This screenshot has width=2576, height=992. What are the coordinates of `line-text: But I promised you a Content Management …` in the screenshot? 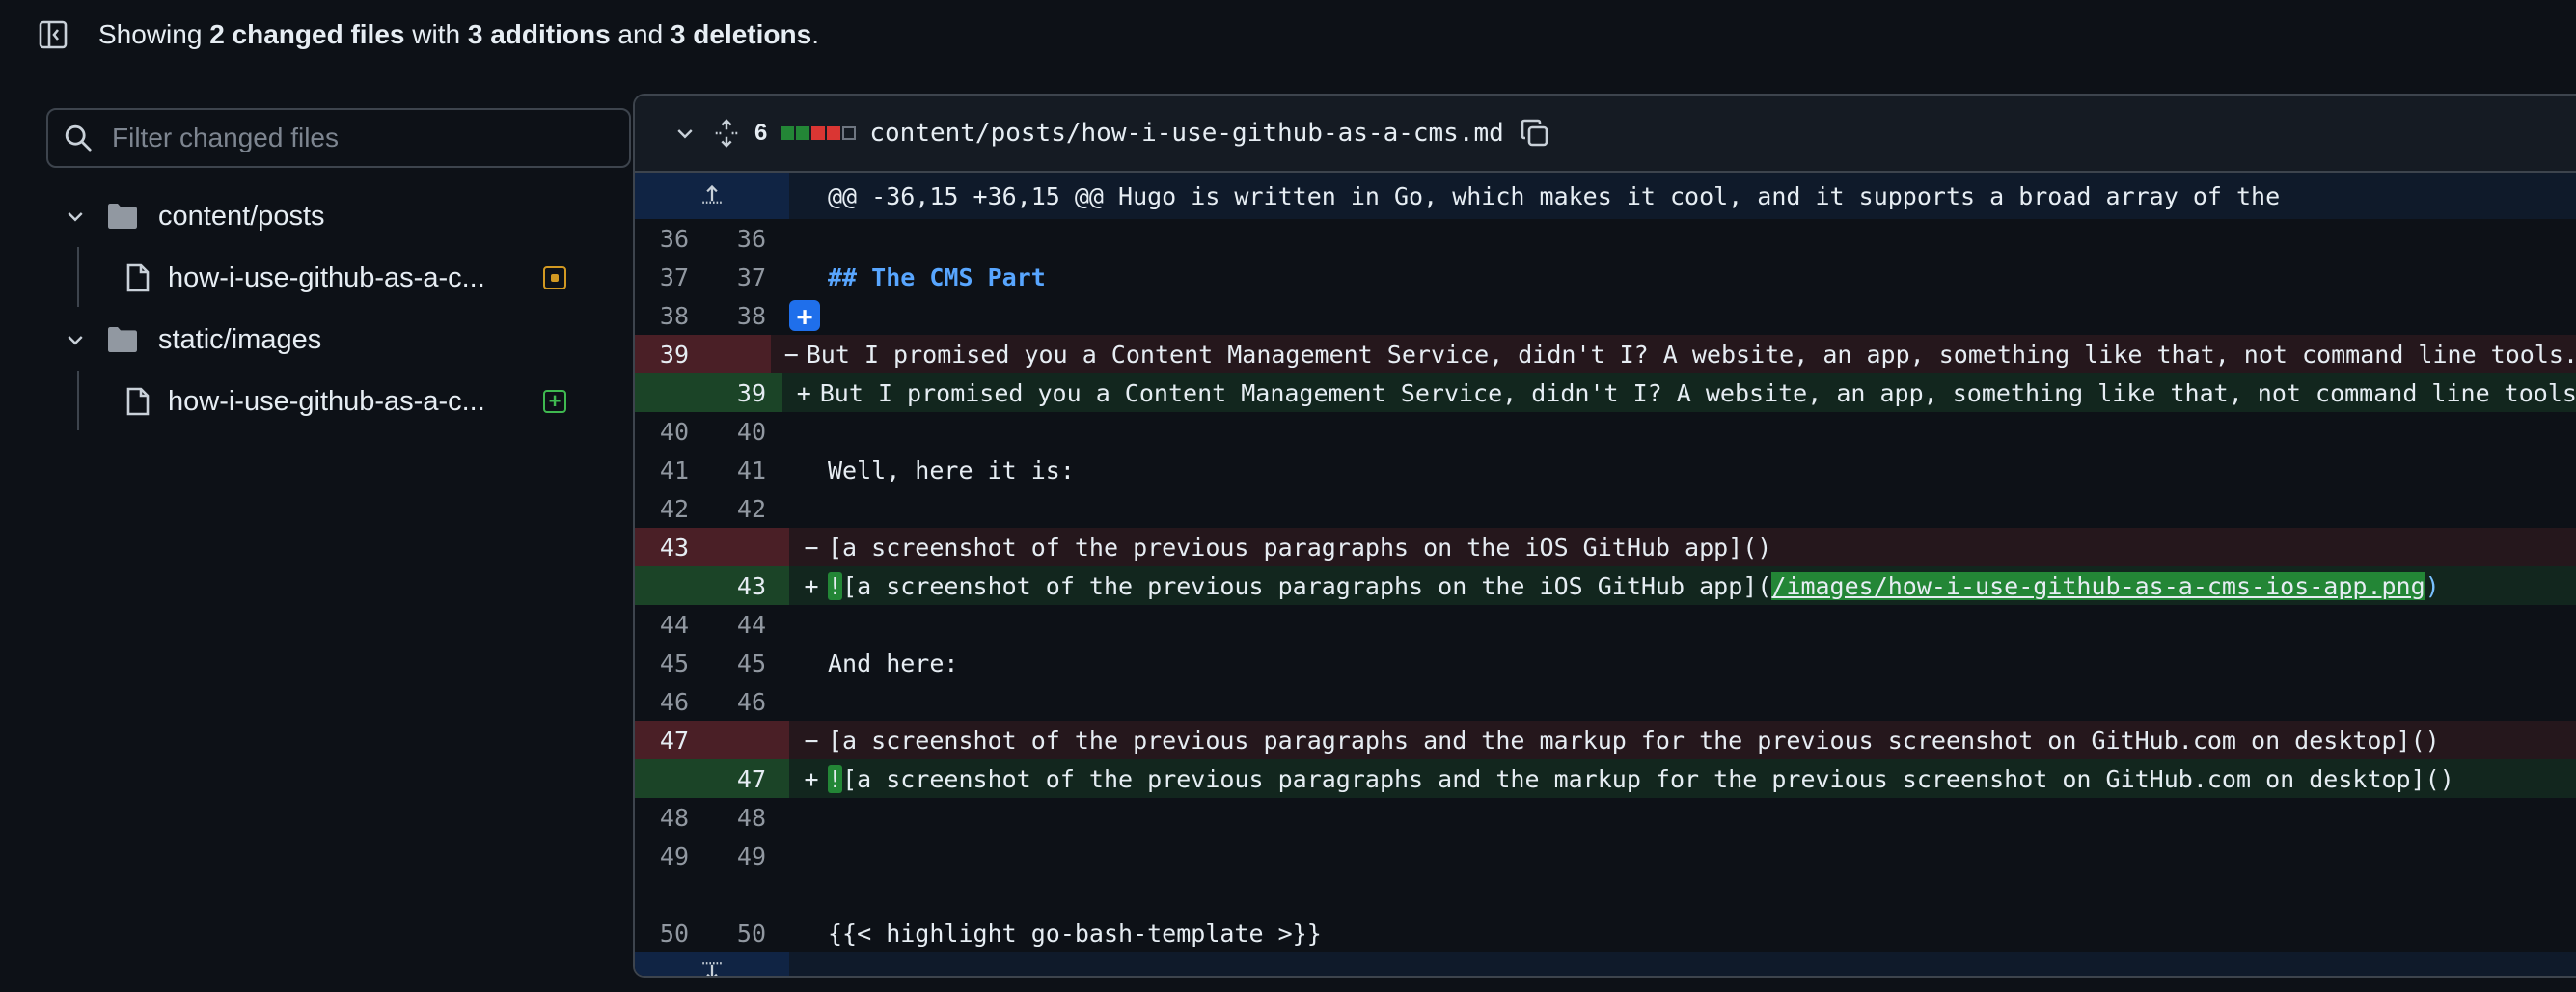 It's located at (1691, 354).